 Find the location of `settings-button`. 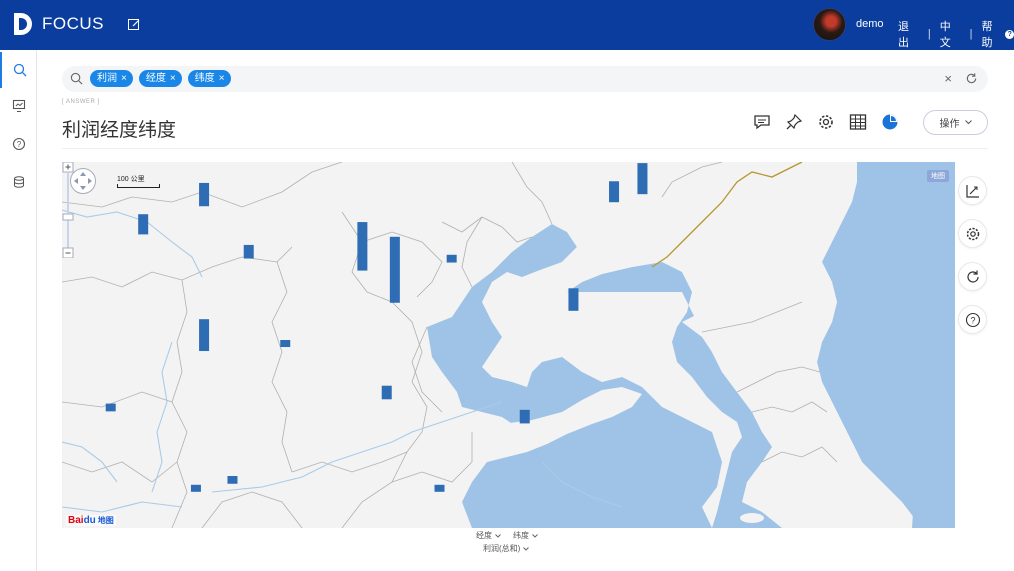

settings-button is located at coordinates (972, 233).